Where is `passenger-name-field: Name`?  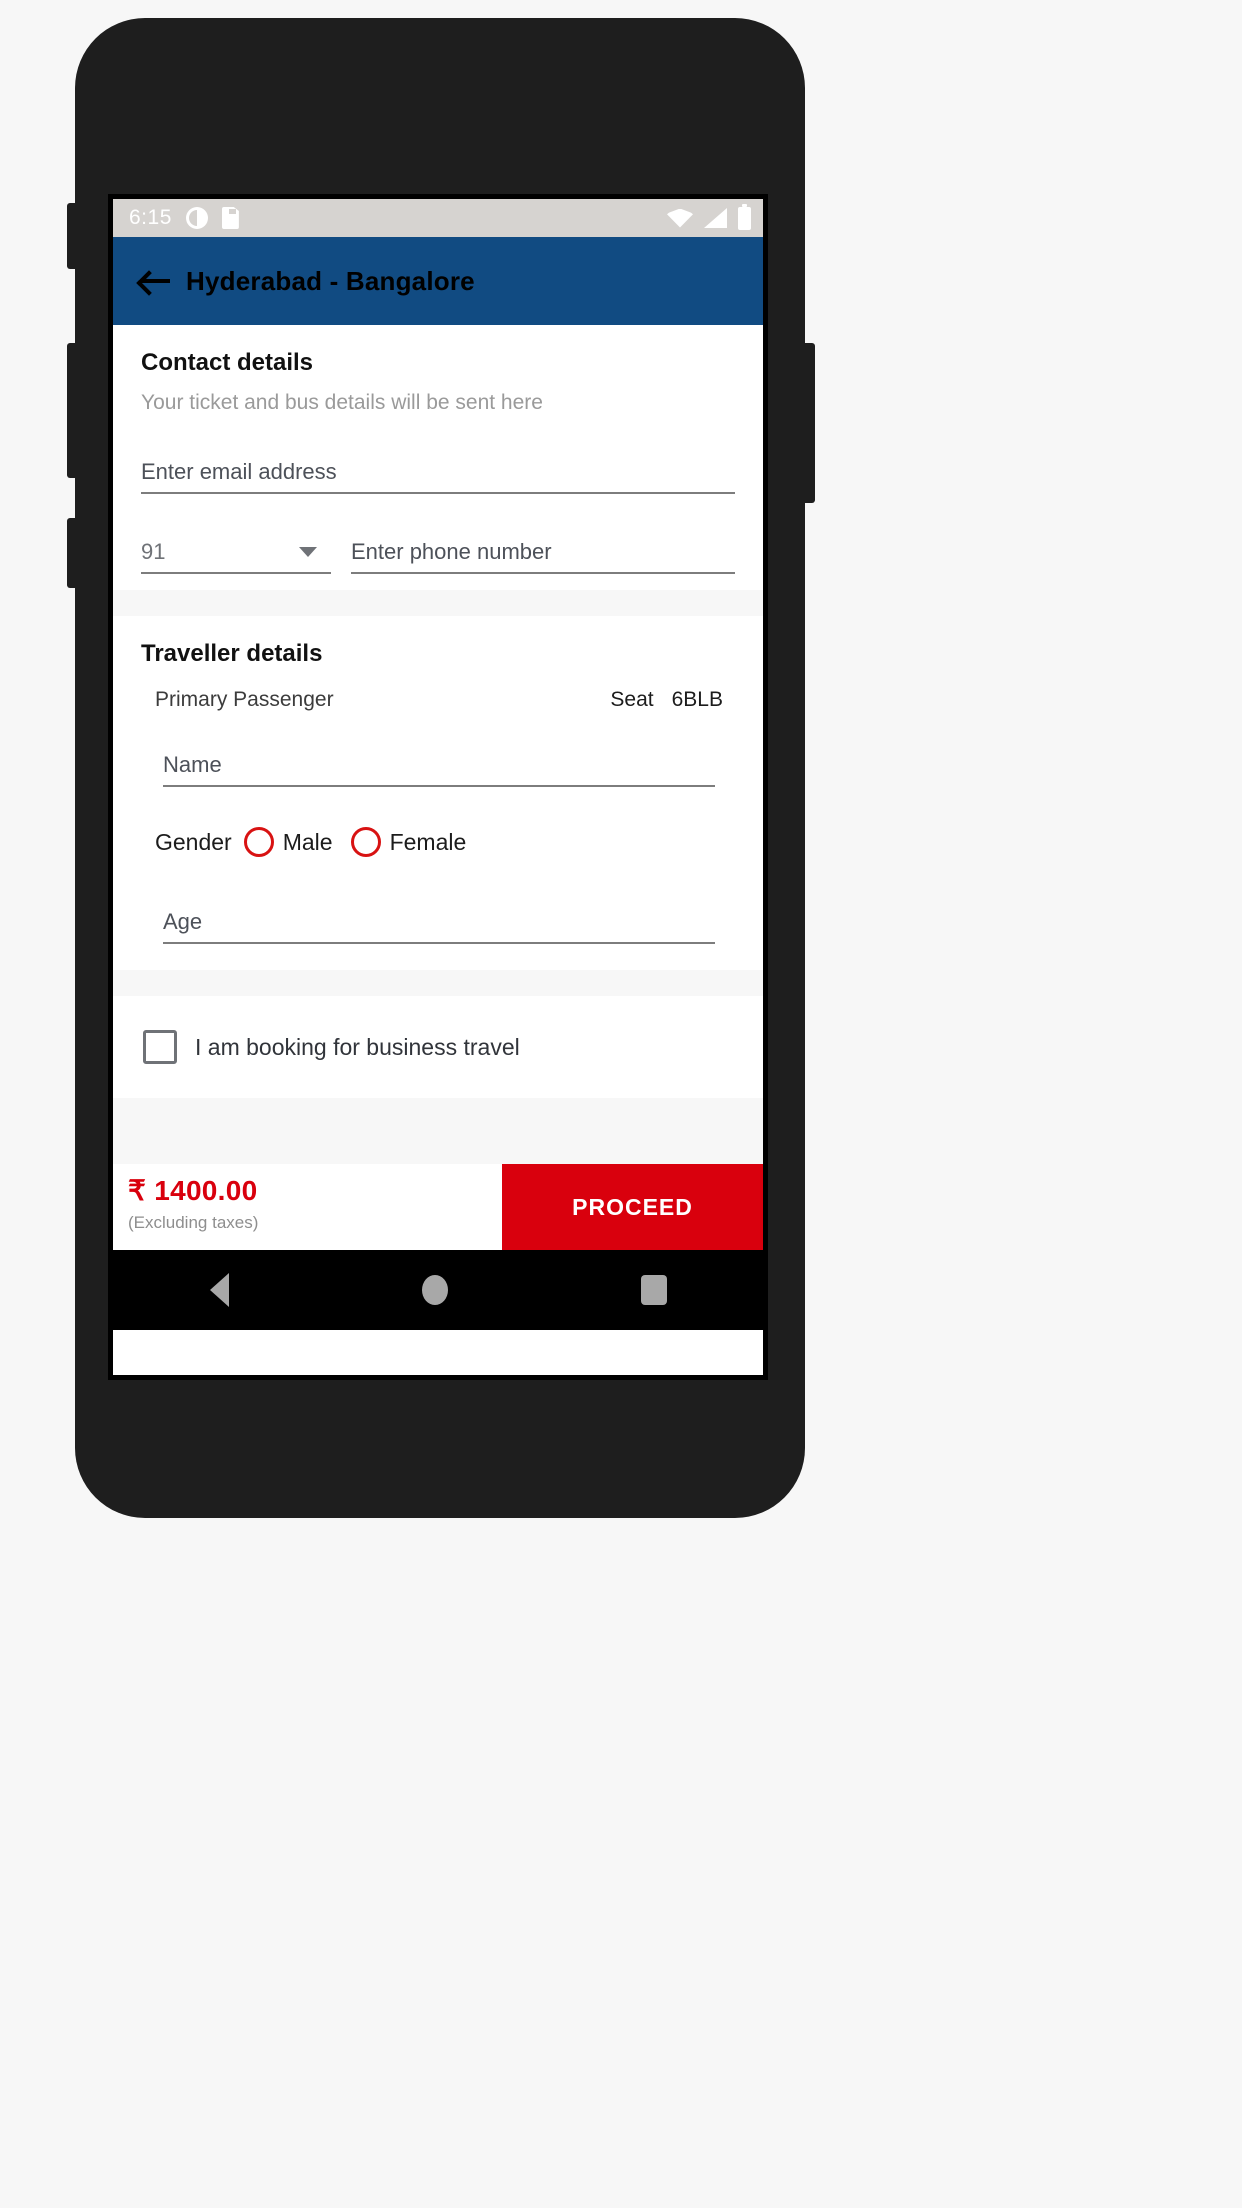
passenger-name-field: Name is located at coordinates (439, 769).